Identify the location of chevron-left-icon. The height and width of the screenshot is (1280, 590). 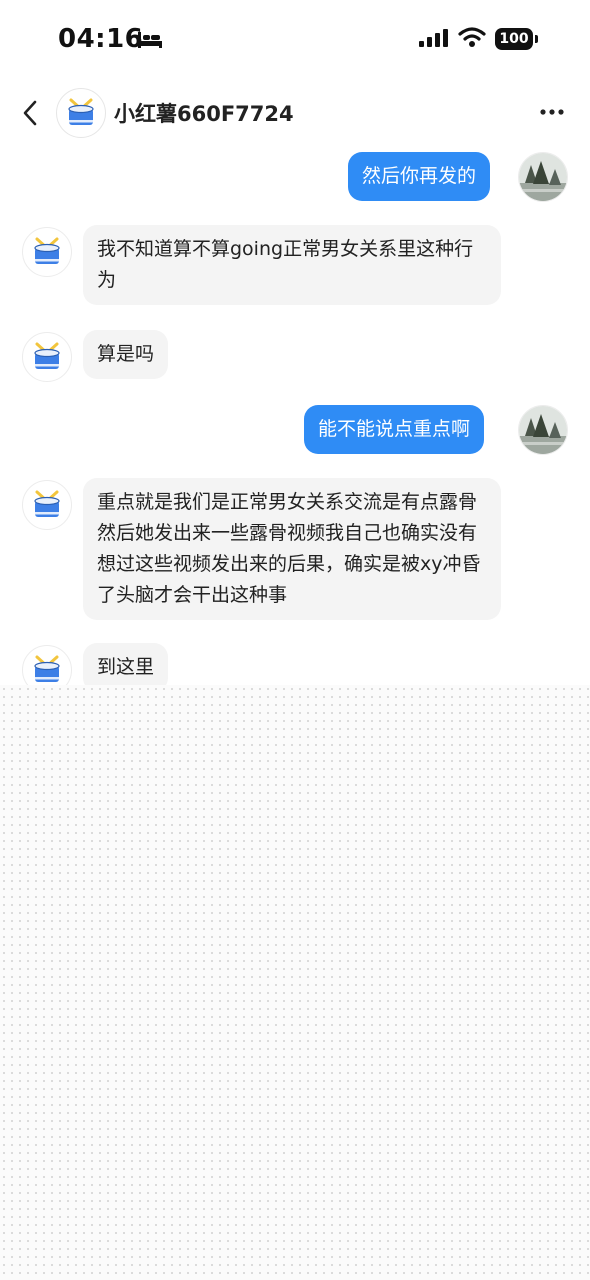
(30, 113).